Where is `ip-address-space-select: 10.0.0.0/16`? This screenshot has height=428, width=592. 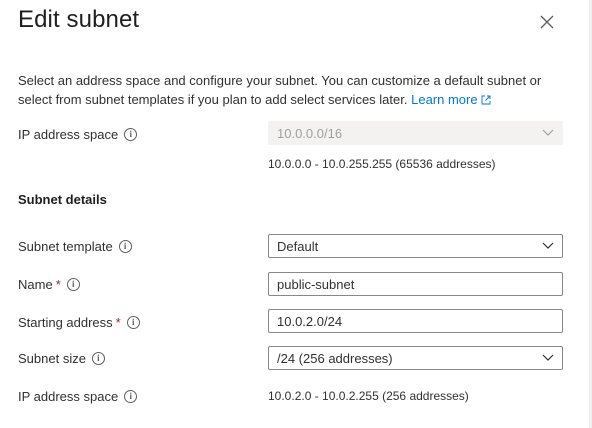
ip-address-space-select: 10.0.0.0/16 is located at coordinates (415, 133).